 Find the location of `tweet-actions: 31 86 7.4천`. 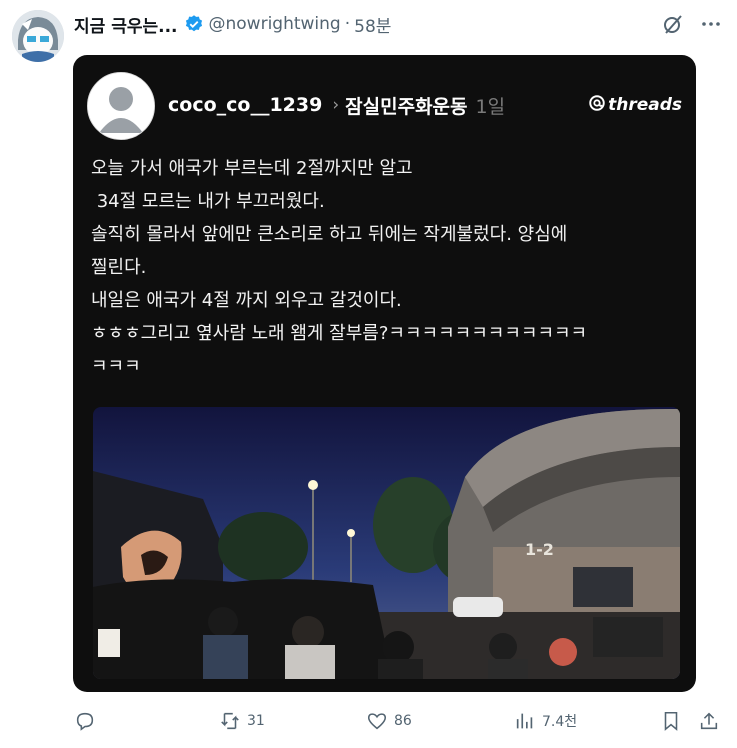

tweet-actions: 31 86 7.4천 is located at coordinates (399, 721).